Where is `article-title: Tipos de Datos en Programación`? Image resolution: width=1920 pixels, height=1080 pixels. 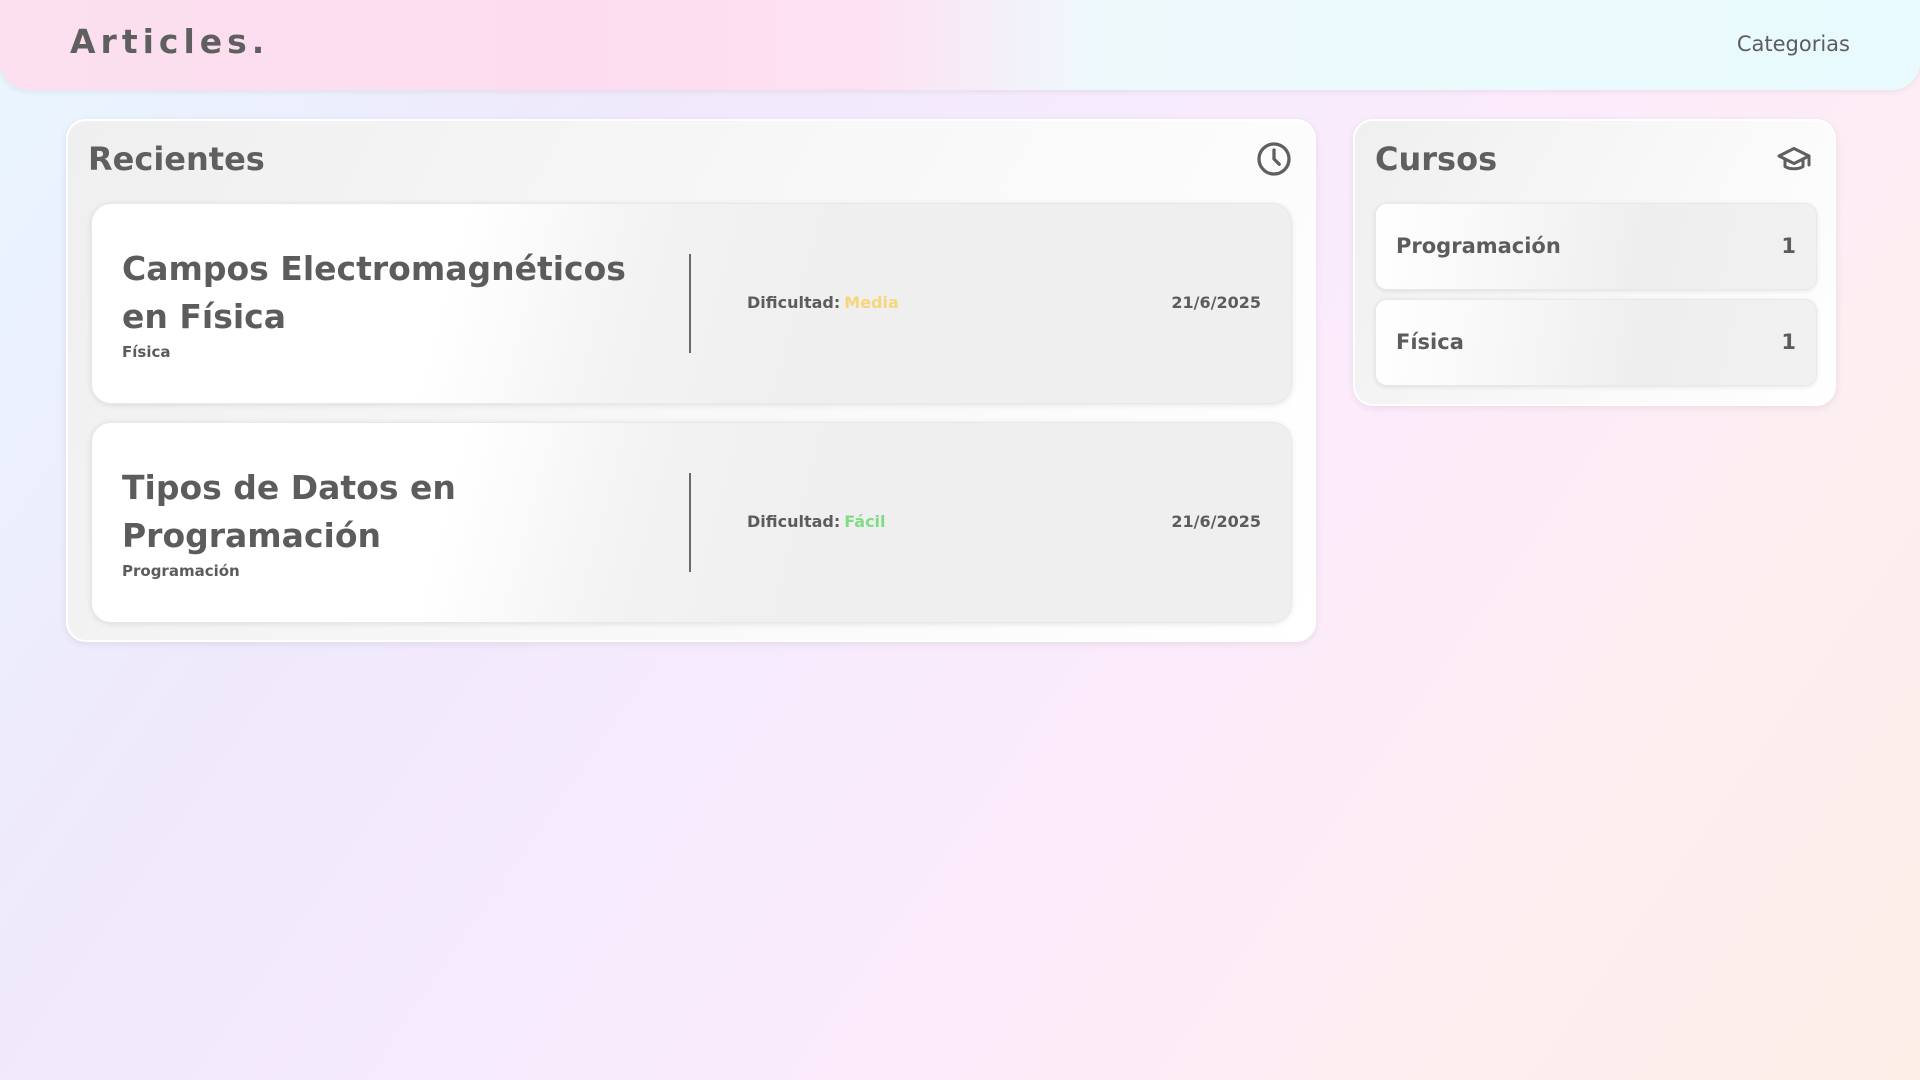
article-title: Tipos de Datos en Programación is located at coordinates (392, 512).